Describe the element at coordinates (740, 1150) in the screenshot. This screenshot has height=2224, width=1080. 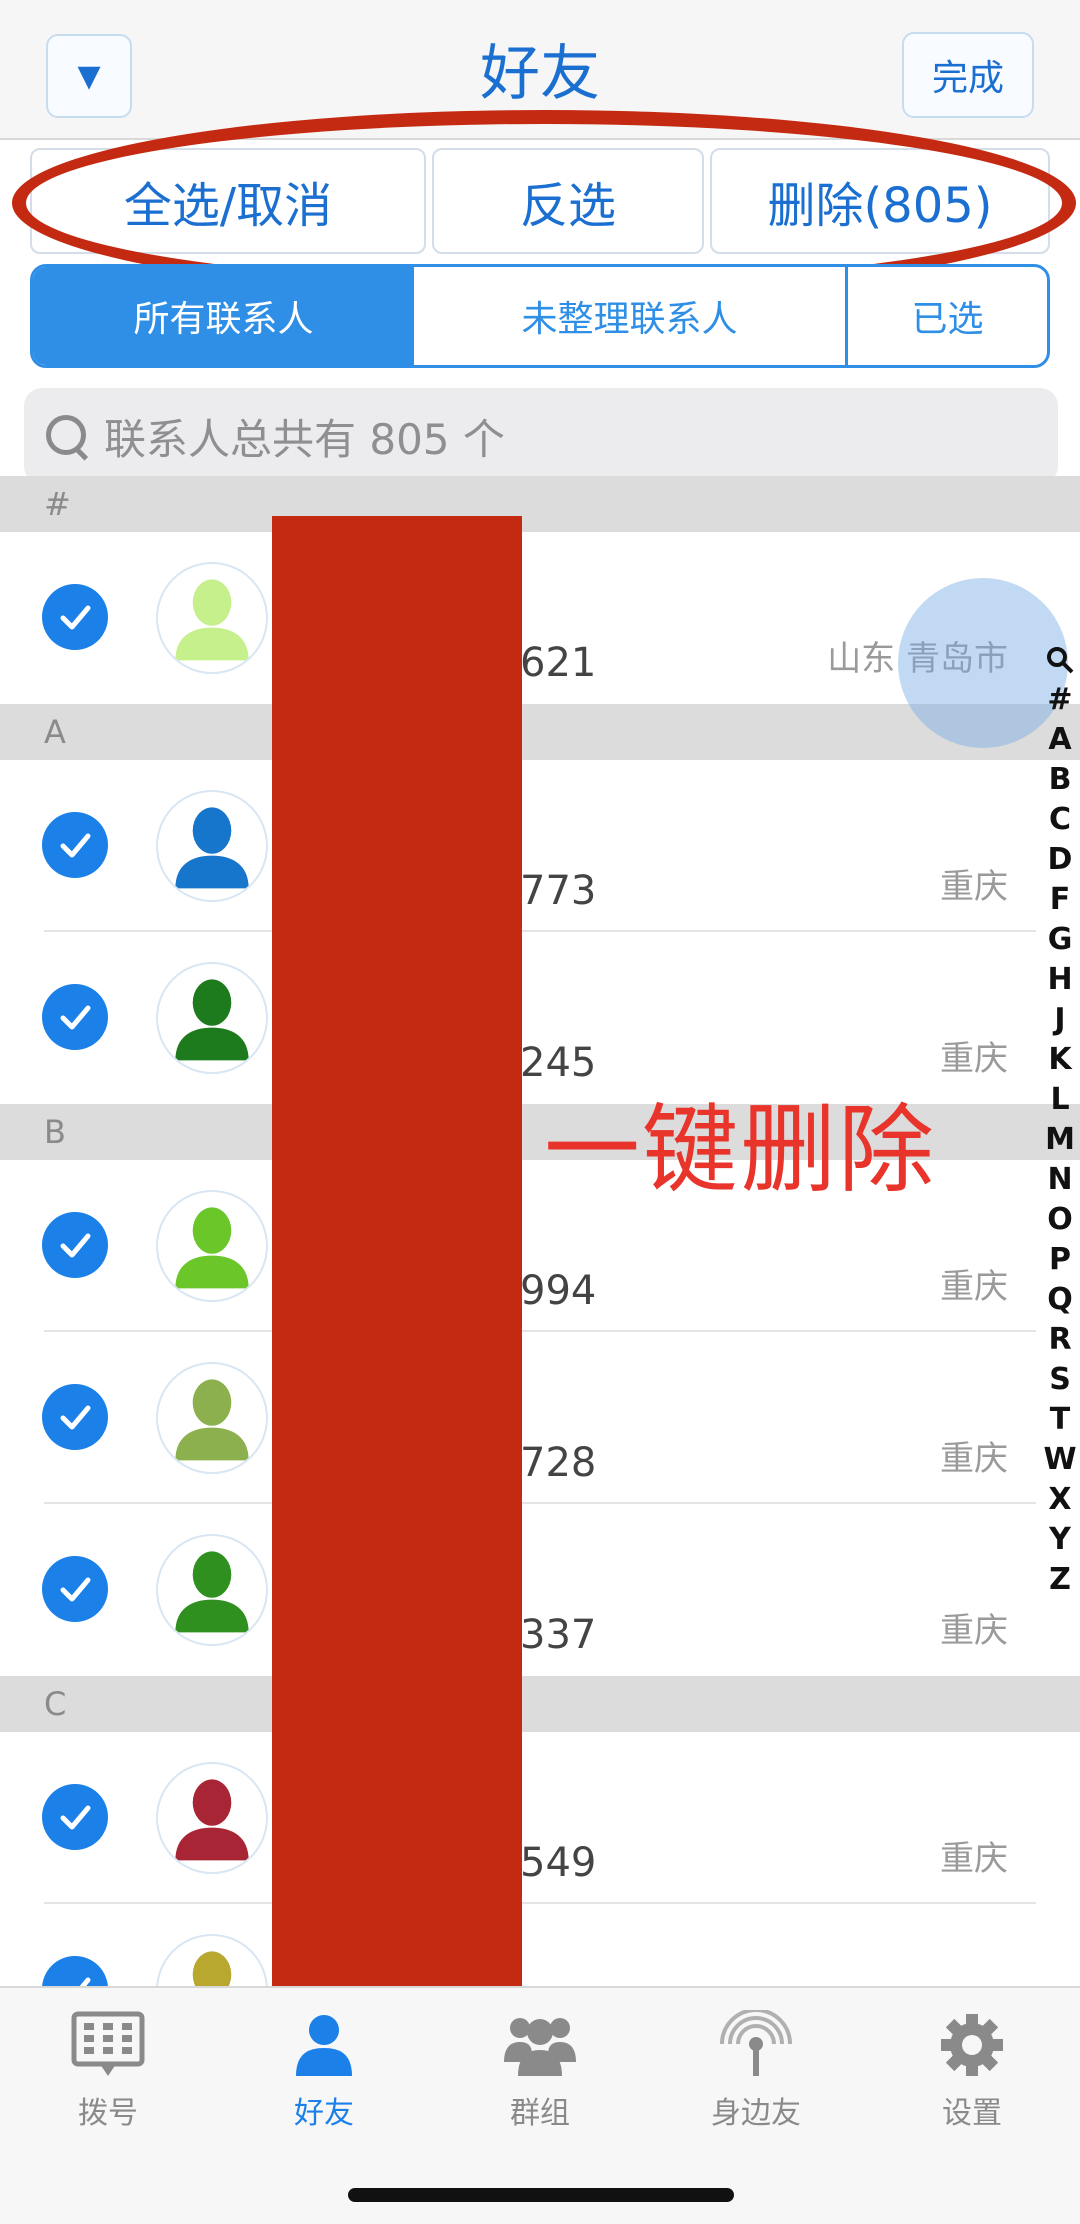
I see `annotation-text: 一键删除` at that location.